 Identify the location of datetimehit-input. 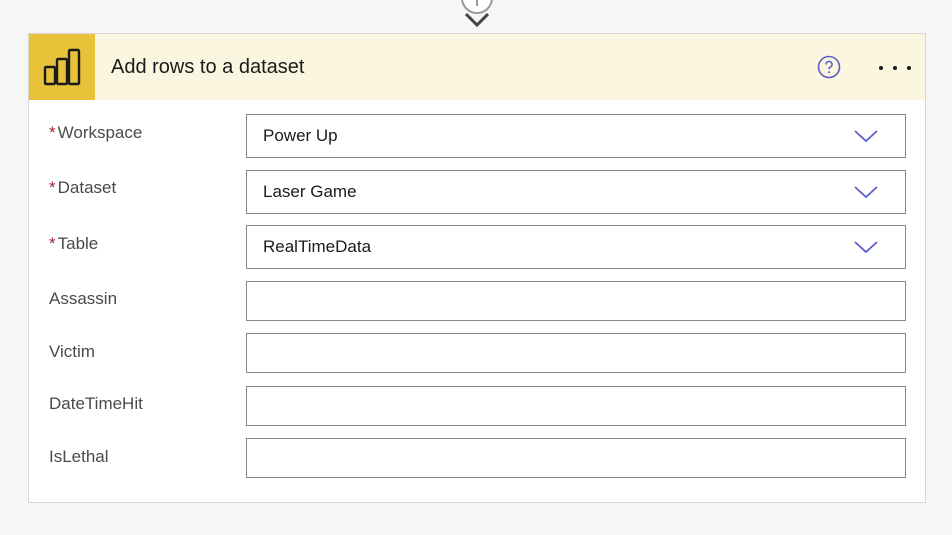
(576, 406).